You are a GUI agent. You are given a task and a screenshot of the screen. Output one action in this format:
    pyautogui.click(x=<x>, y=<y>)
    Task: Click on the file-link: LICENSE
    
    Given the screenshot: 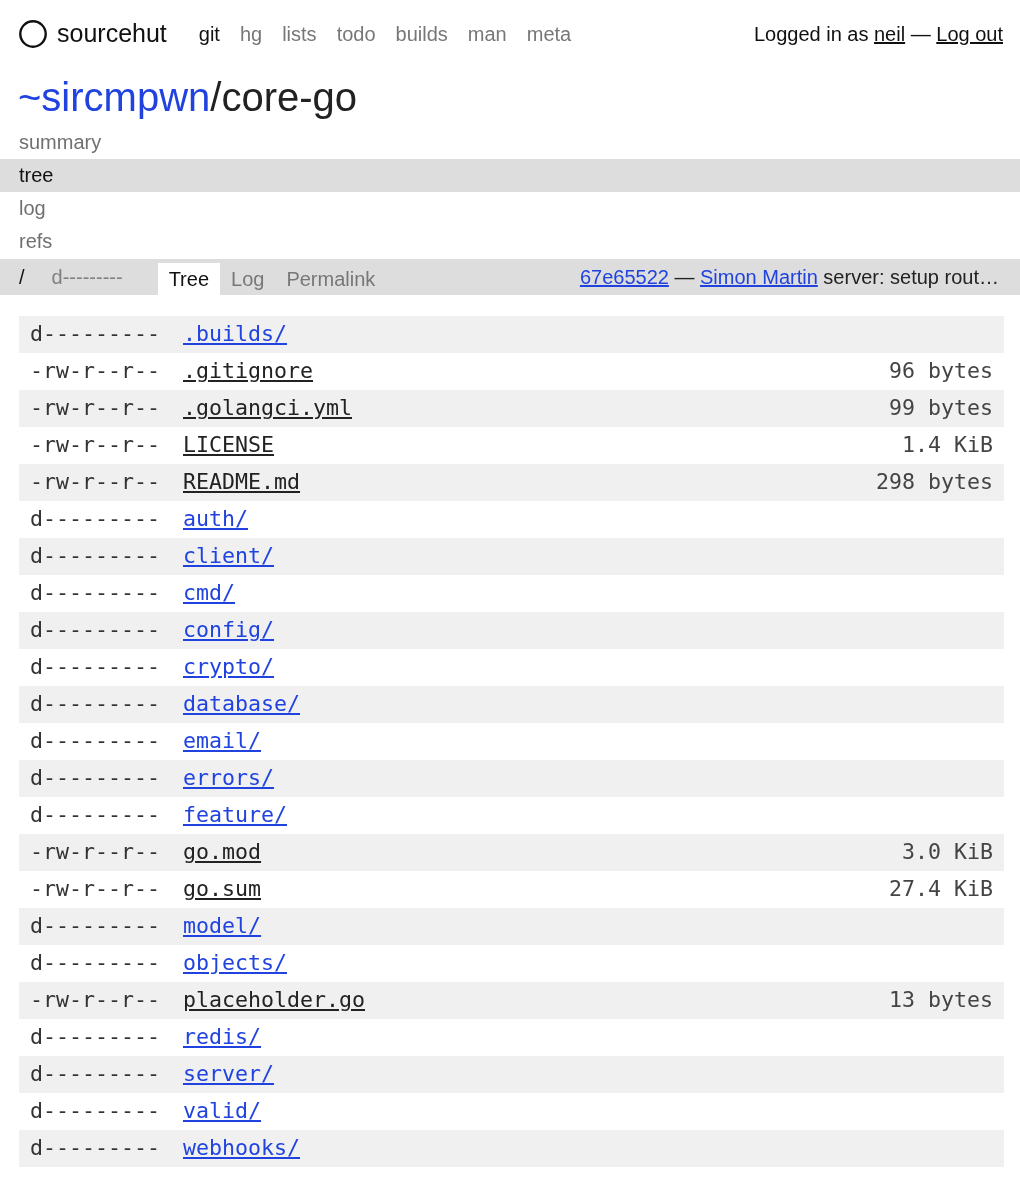 What is the action you would take?
    pyautogui.click(x=228, y=445)
    